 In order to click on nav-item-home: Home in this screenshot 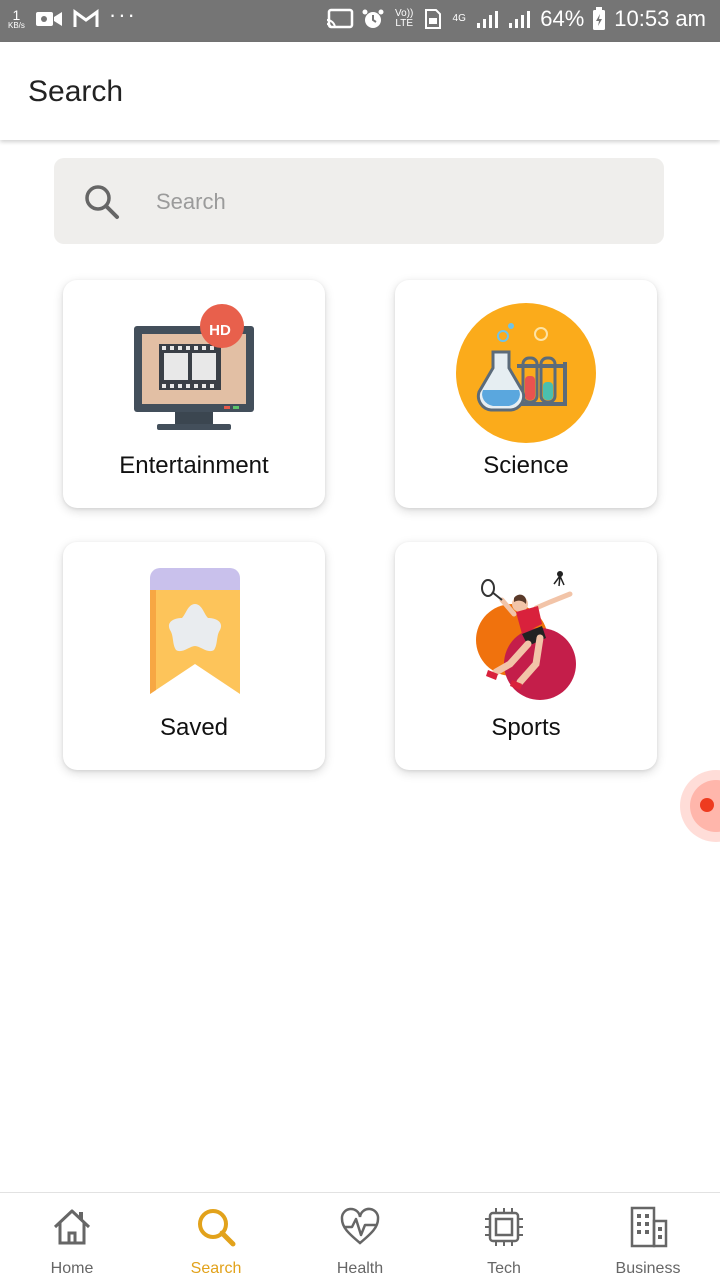, I will do `click(72, 1237)`.